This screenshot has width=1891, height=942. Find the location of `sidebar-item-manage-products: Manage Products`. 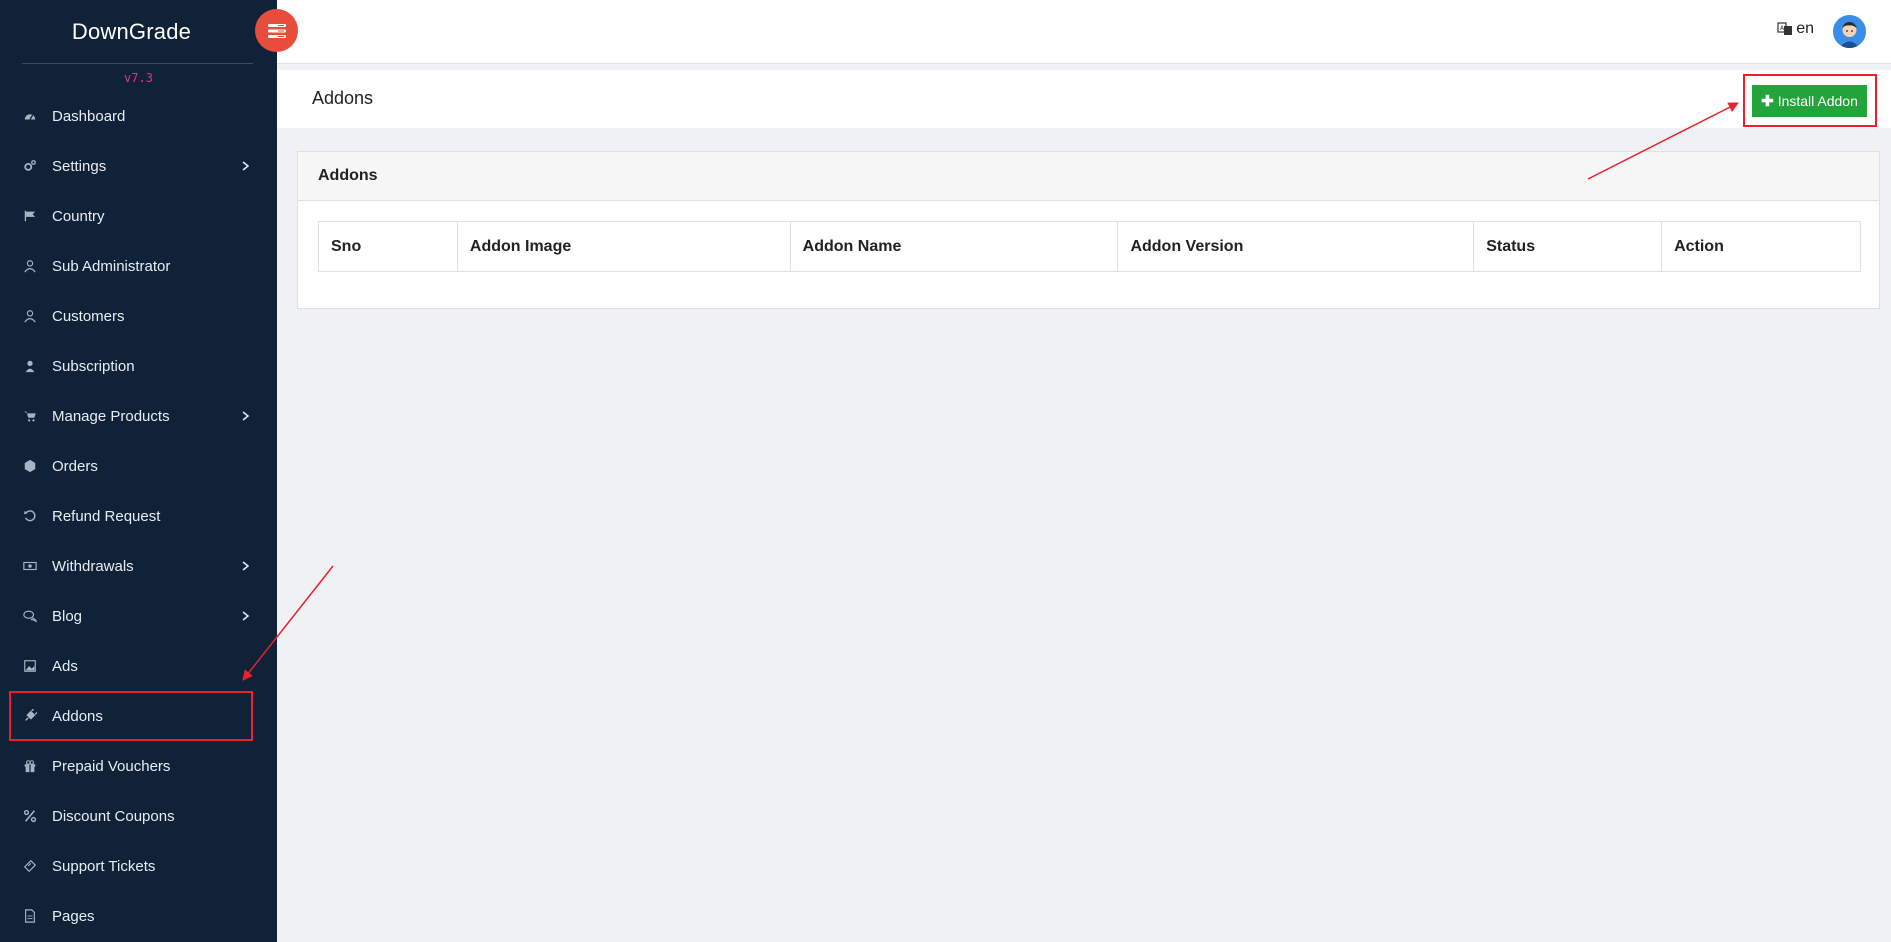

sidebar-item-manage-products: Manage Products is located at coordinates (138, 416).